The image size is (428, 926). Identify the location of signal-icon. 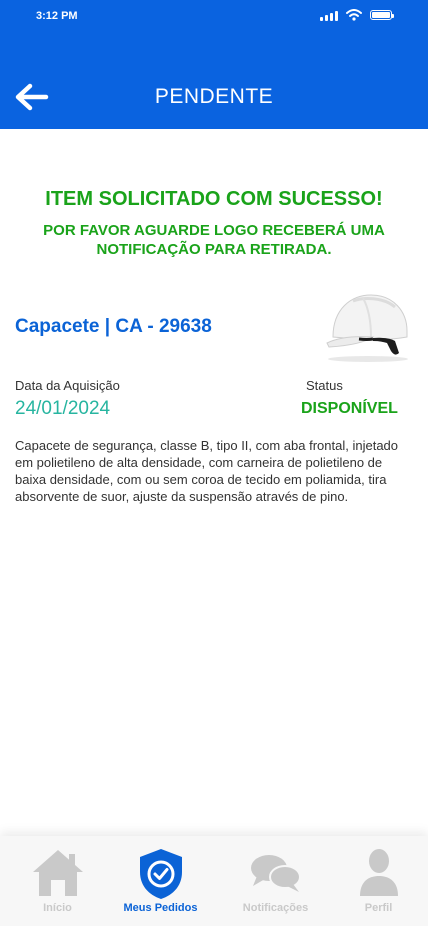
(329, 15).